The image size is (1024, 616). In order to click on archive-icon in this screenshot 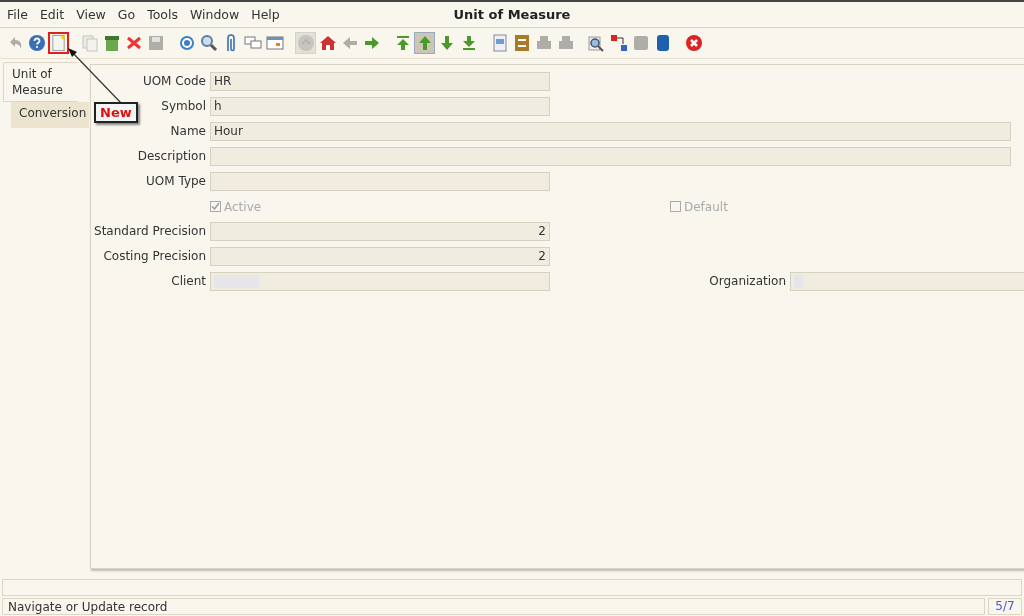, I will do `click(521, 43)`.